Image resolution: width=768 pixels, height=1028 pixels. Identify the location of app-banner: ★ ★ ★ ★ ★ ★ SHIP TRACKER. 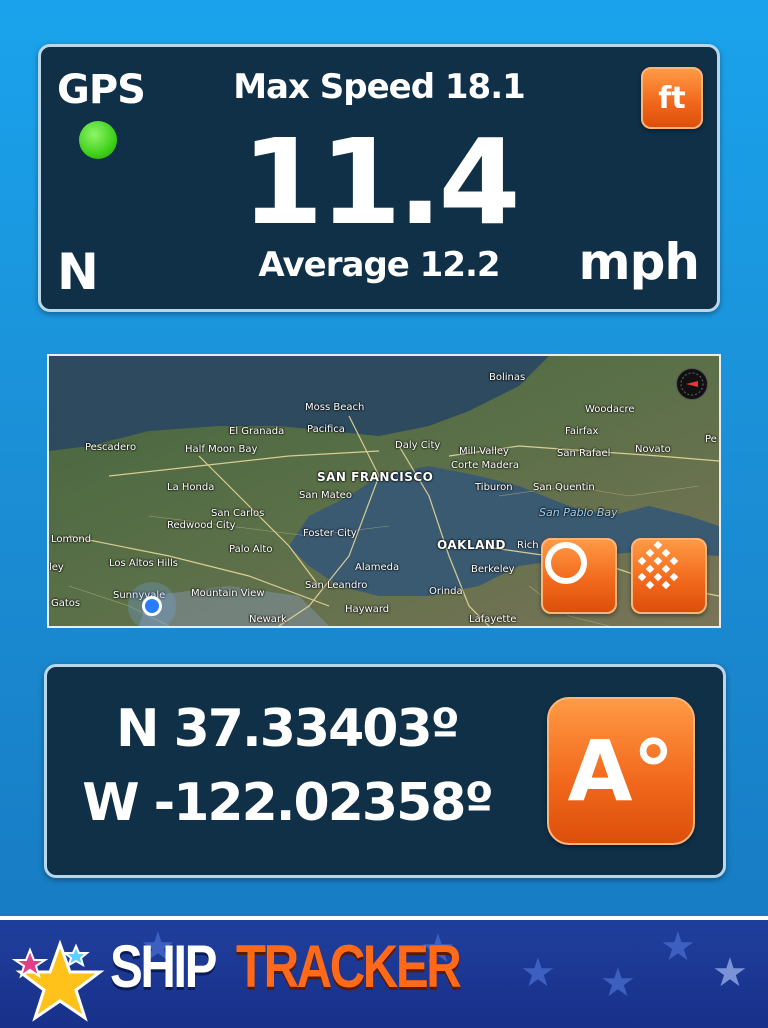
(384, 972).